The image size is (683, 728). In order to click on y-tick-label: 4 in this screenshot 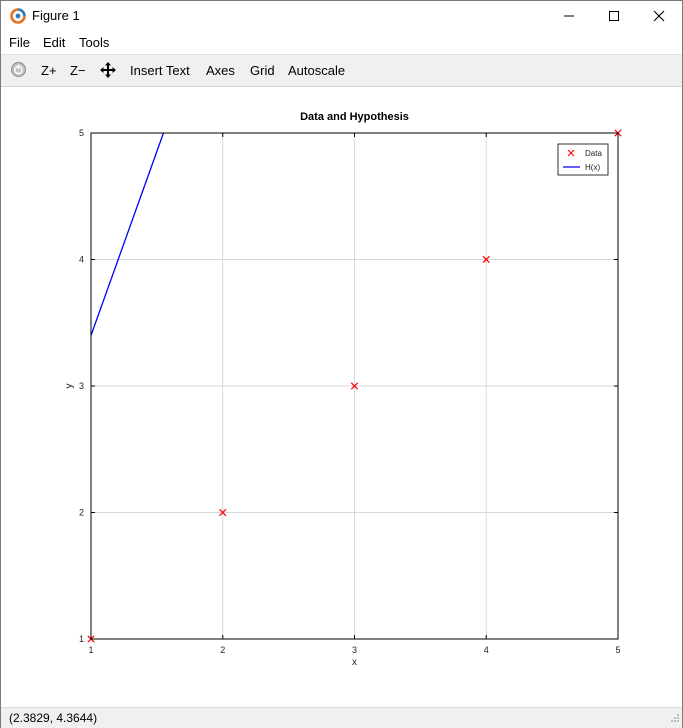, I will do `click(81, 260)`.